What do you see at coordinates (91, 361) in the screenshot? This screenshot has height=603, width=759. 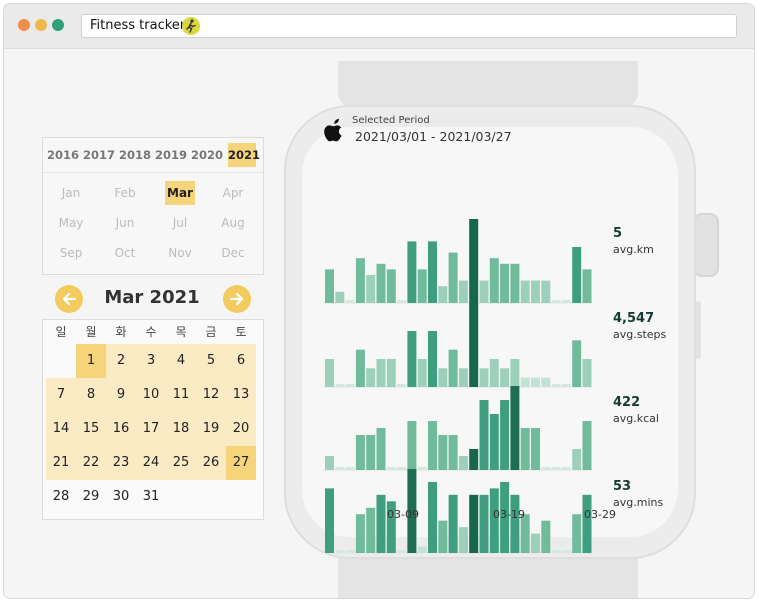 I see `calendar-day: 1` at bounding box center [91, 361].